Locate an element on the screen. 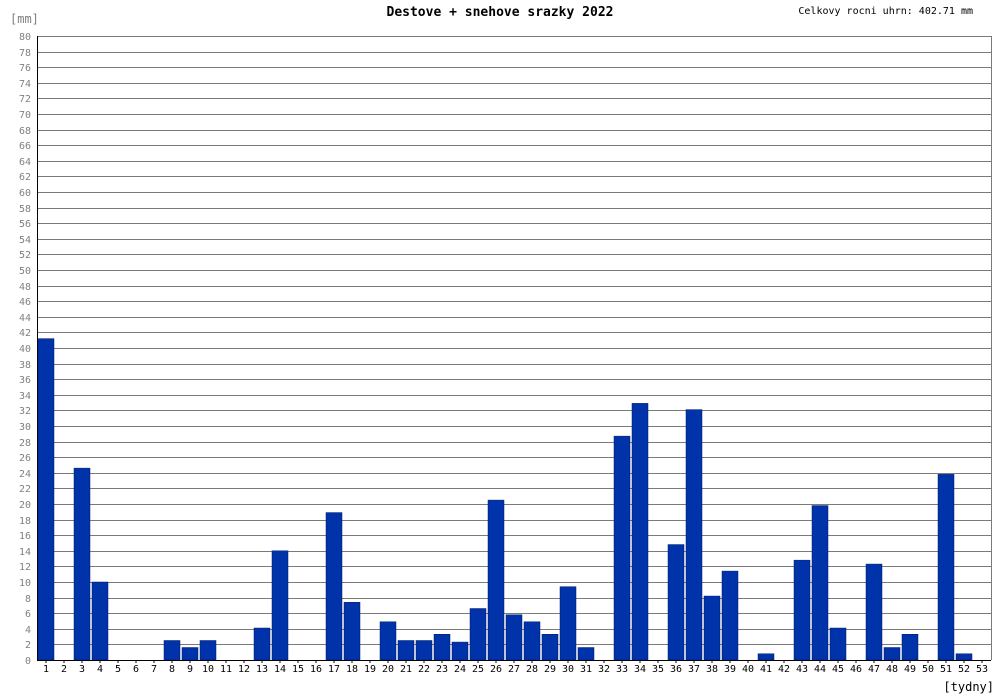 This screenshot has height=700, width=1000. y-tick-label: 78 is located at coordinates (25, 53).